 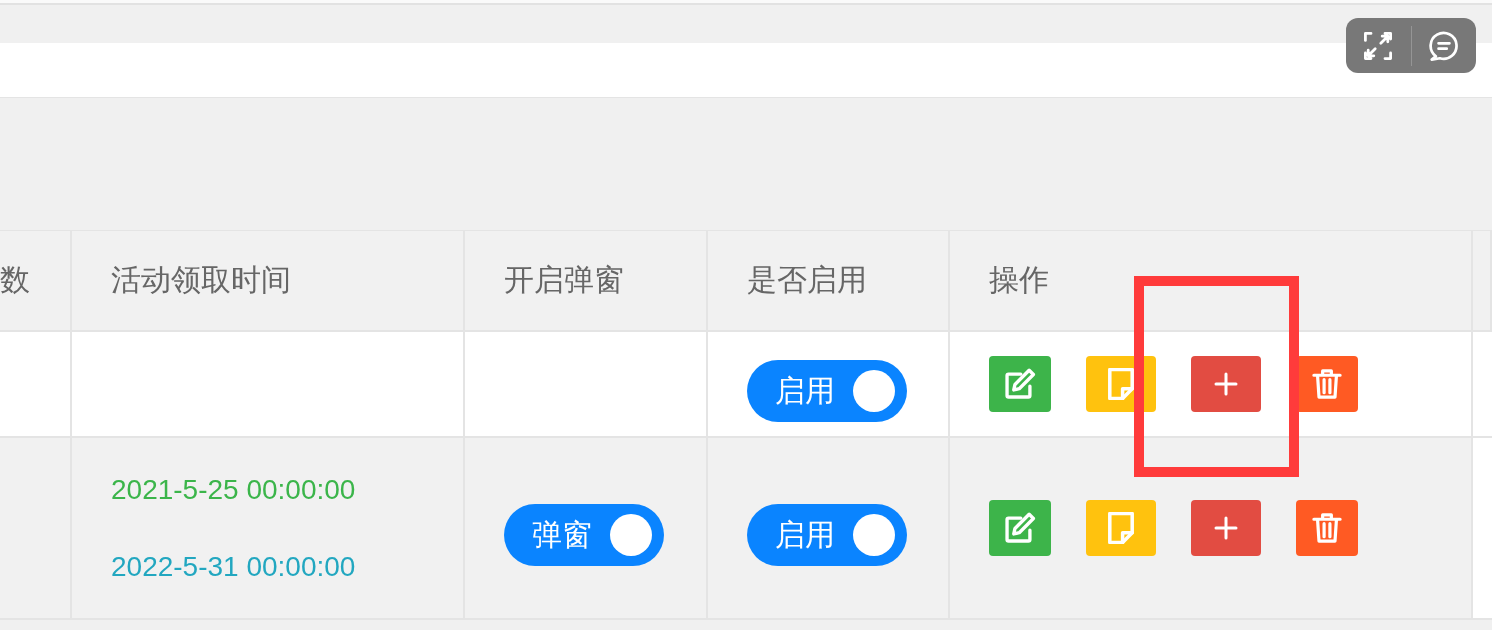 I want to click on end-time: 2022-5-31 00:00:00, so click(x=233, y=566).